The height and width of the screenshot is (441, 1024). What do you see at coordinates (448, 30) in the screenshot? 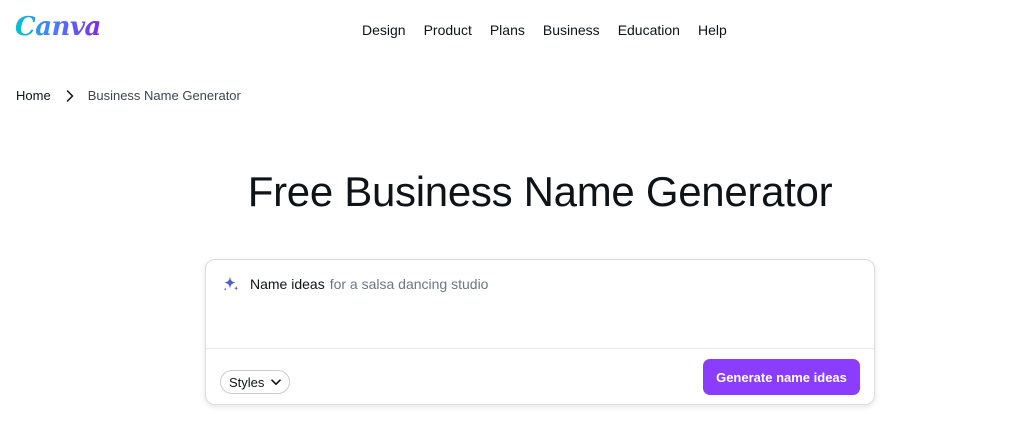
I see `nav-item-product: Product` at bounding box center [448, 30].